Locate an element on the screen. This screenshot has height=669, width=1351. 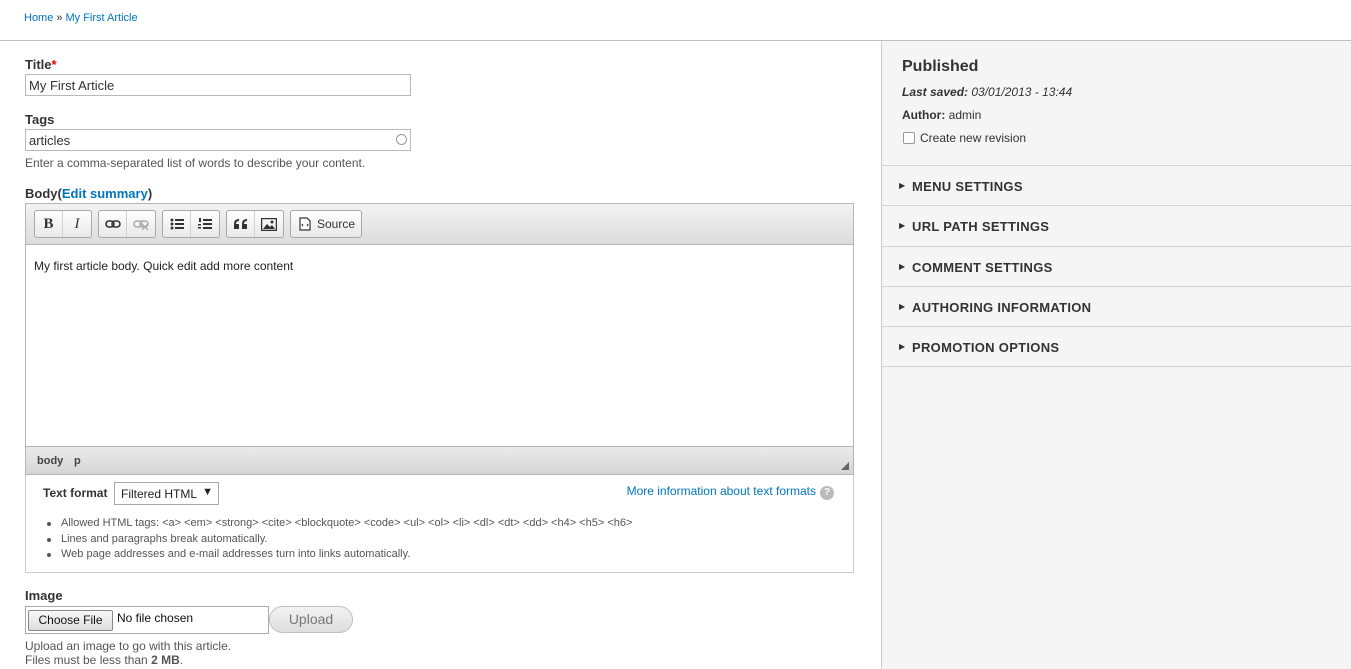
image-size-limit: Files must be less than 2 MB. is located at coordinates (104, 660).